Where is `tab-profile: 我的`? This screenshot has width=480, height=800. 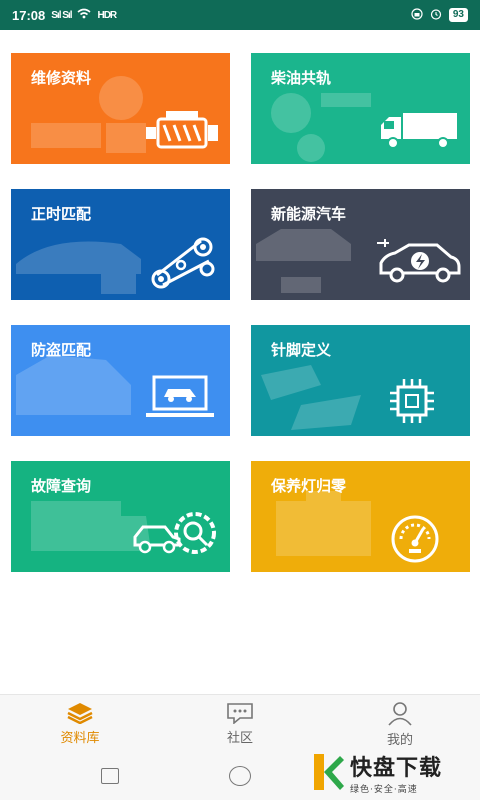
tab-profile: 我的 is located at coordinates (400, 723).